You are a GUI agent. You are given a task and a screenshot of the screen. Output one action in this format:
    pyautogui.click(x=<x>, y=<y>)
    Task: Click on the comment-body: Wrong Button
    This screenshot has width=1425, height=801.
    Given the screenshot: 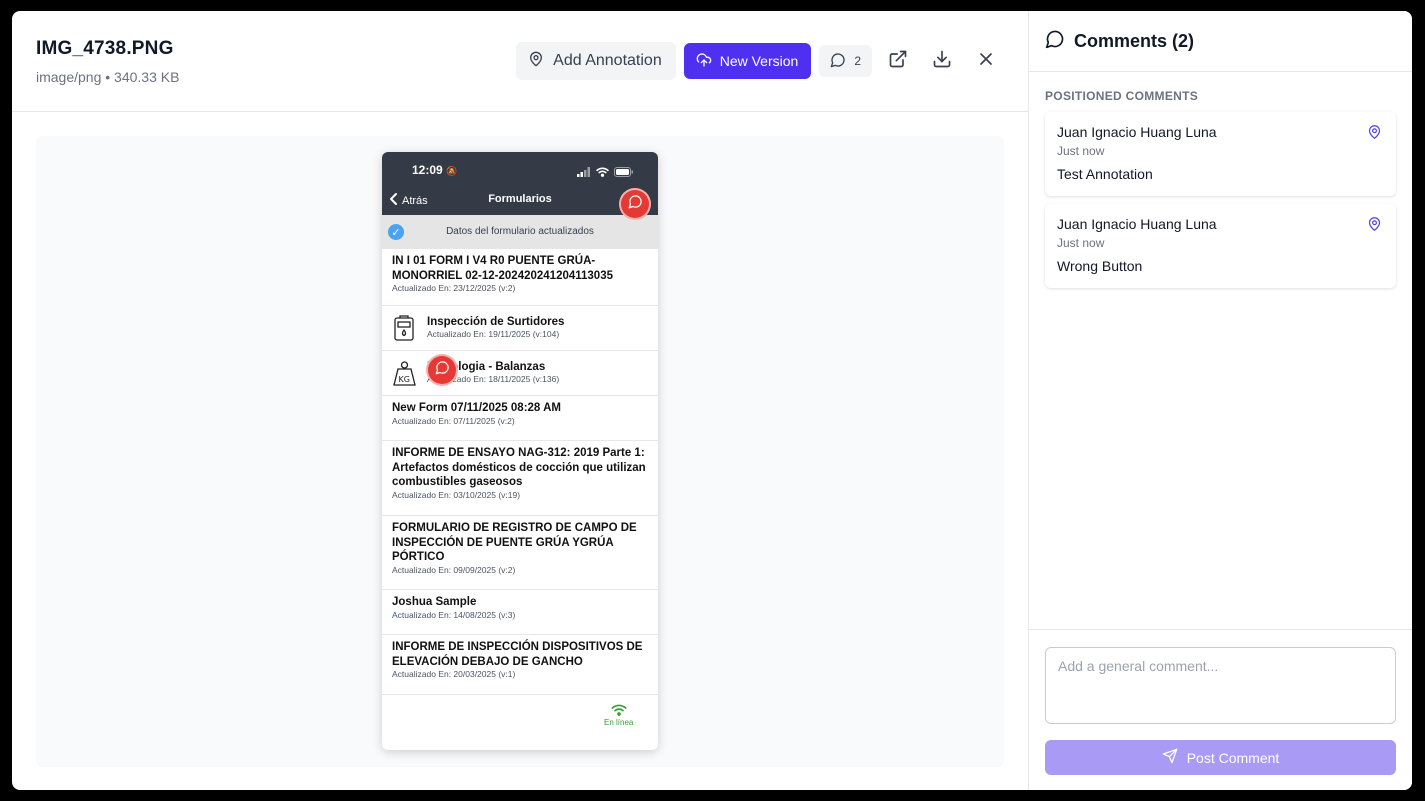 What is the action you would take?
    pyautogui.click(x=1100, y=266)
    